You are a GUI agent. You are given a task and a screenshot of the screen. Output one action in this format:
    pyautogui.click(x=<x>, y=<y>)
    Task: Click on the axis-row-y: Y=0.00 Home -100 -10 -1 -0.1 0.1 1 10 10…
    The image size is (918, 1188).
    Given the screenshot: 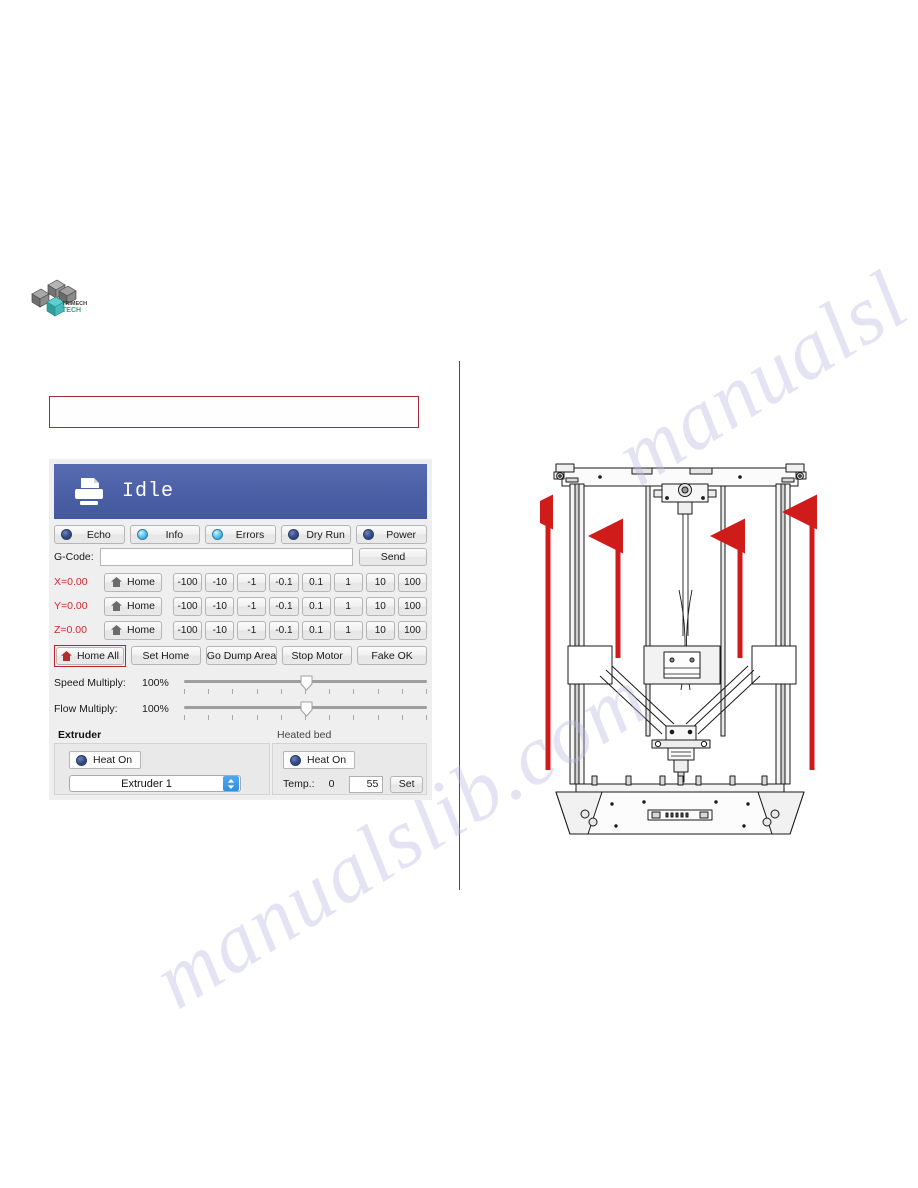 What is the action you would take?
    pyautogui.click(x=240, y=606)
    